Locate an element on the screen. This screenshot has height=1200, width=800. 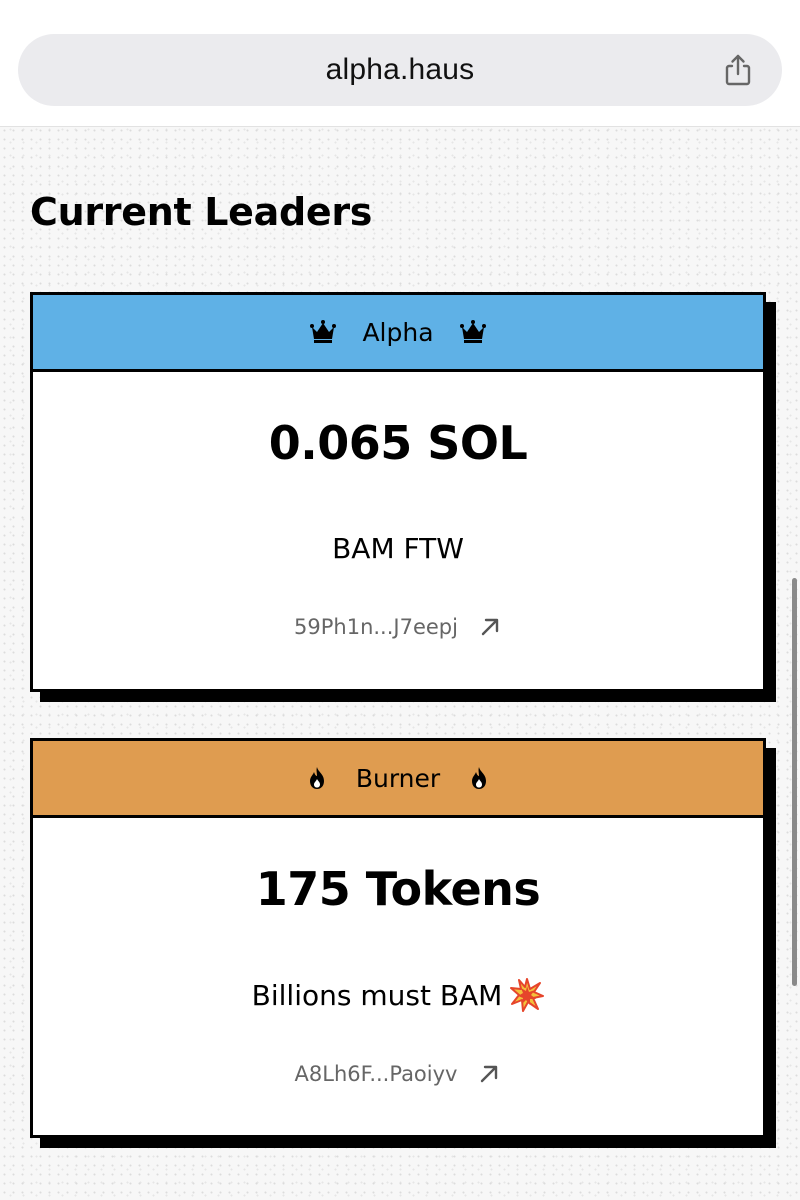
wallet-address: A8Lh6F...Paoiyv is located at coordinates (376, 1074).